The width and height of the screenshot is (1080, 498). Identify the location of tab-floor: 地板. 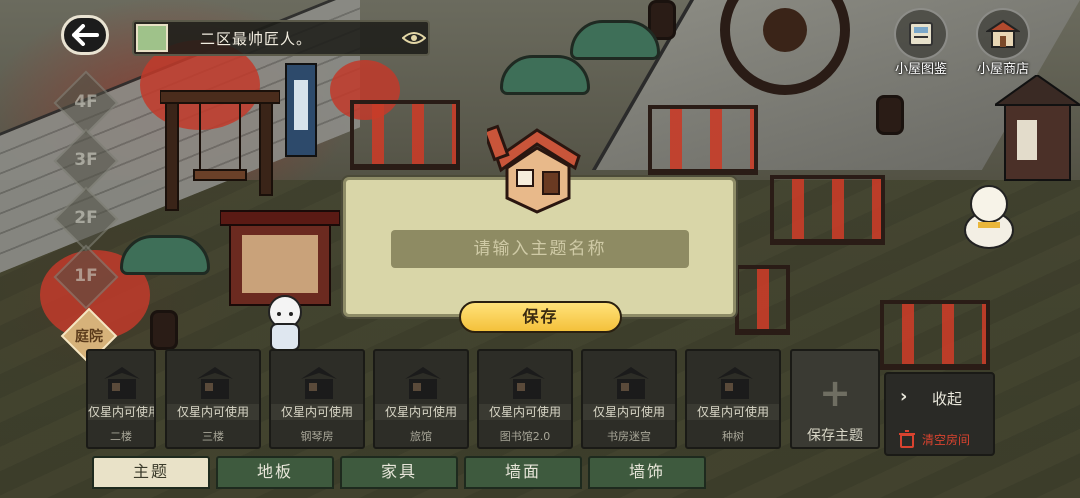
(275, 472).